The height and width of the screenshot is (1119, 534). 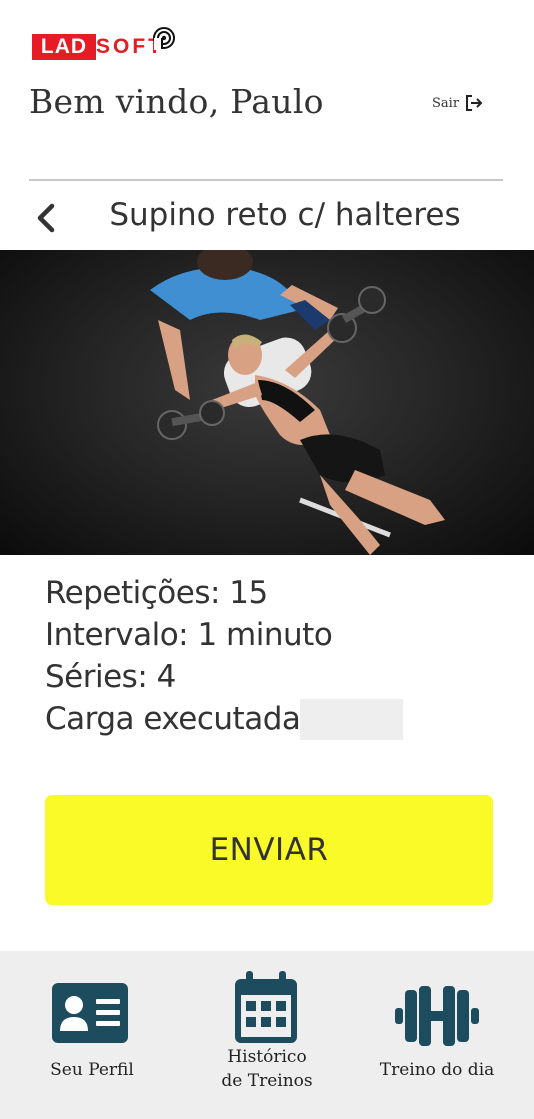 I want to click on load-input, so click(x=351, y=719).